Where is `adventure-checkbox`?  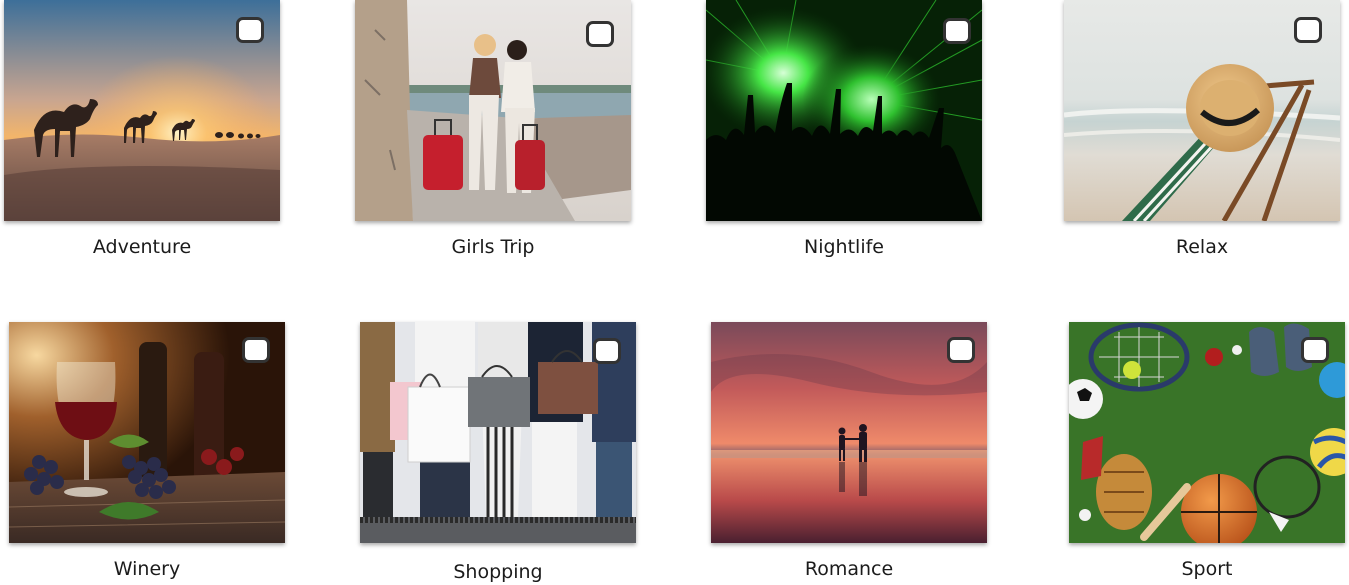
adventure-checkbox is located at coordinates (250, 30).